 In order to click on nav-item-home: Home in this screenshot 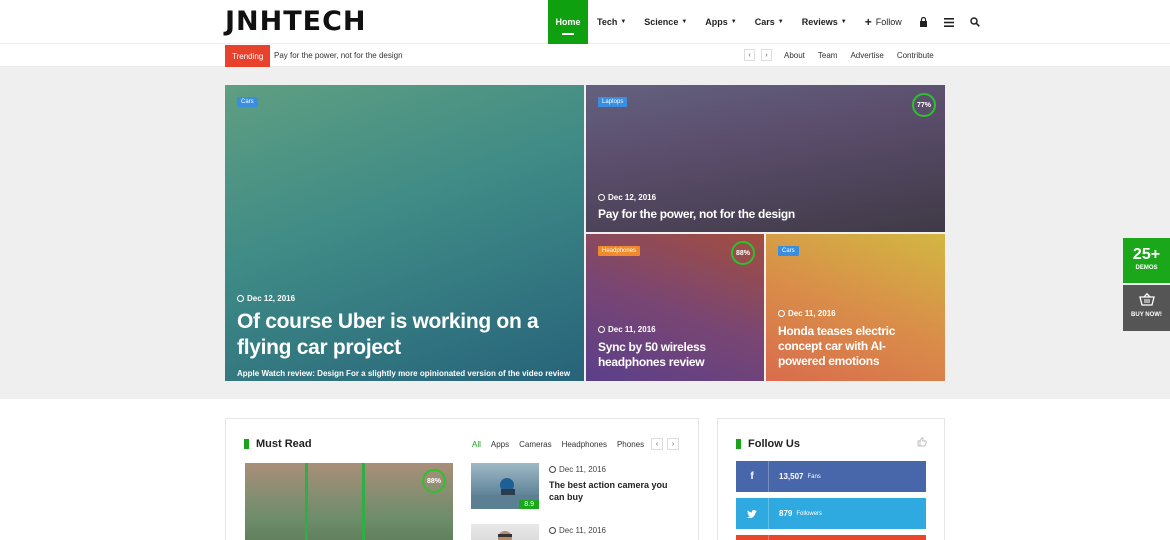, I will do `click(568, 22)`.